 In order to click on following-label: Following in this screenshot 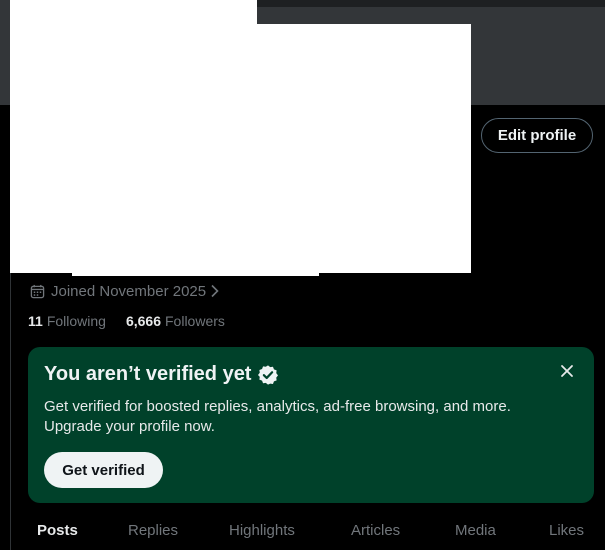, I will do `click(76, 321)`.